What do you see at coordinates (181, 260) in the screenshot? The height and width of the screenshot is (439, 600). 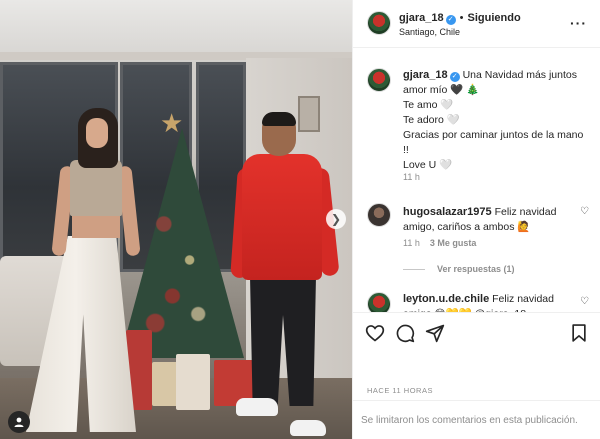 I see `tree-ornaments` at bounding box center [181, 260].